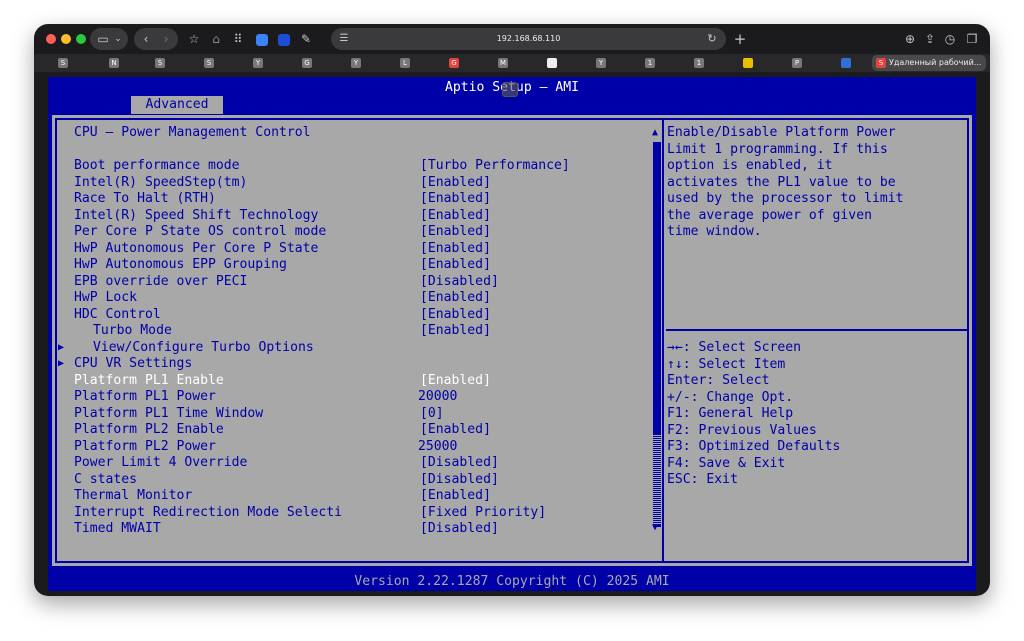  What do you see at coordinates (157, 166) in the screenshot?
I see `setting-label: Boot performance mode` at bounding box center [157, 166].